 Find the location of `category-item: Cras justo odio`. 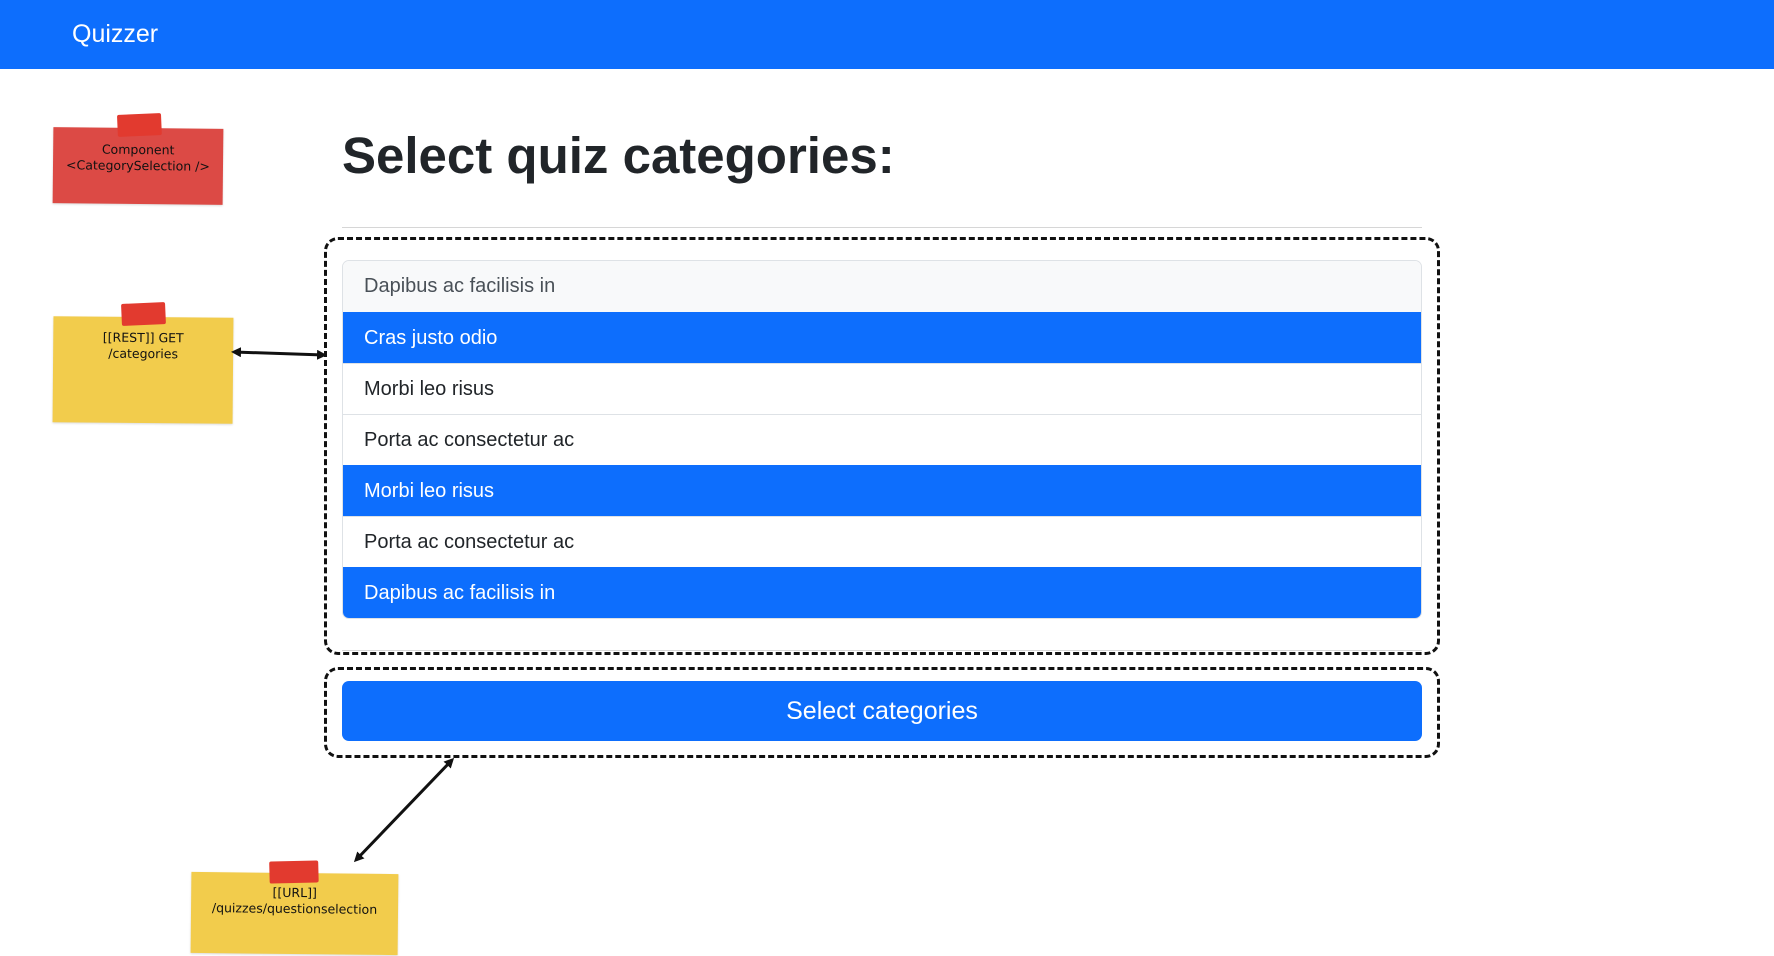

category-item: Cras justo odio is located at coordinates (882, 337).